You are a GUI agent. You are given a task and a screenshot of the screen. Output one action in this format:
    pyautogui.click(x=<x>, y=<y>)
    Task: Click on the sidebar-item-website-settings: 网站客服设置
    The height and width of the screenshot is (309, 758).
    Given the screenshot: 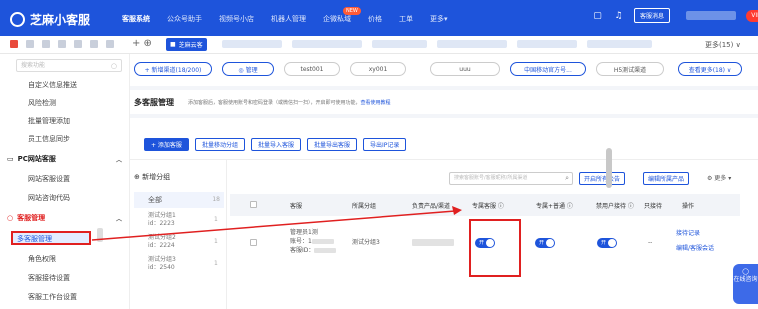 What is the action you would take?
    pyautogui.click(x=49, y=179)
    